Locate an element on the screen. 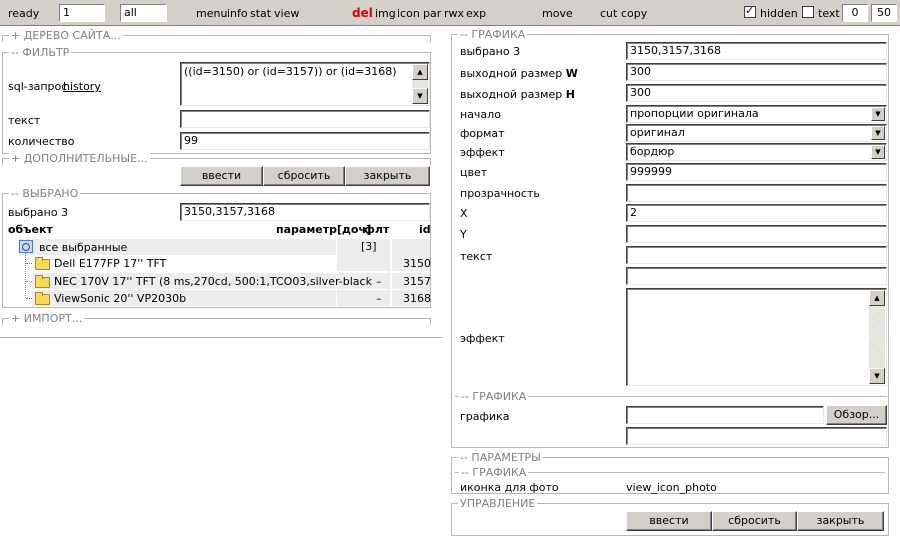 The height and width of the screenshot is (538, 900). width-label: выходной размер W is located at coordinates (519, 73).